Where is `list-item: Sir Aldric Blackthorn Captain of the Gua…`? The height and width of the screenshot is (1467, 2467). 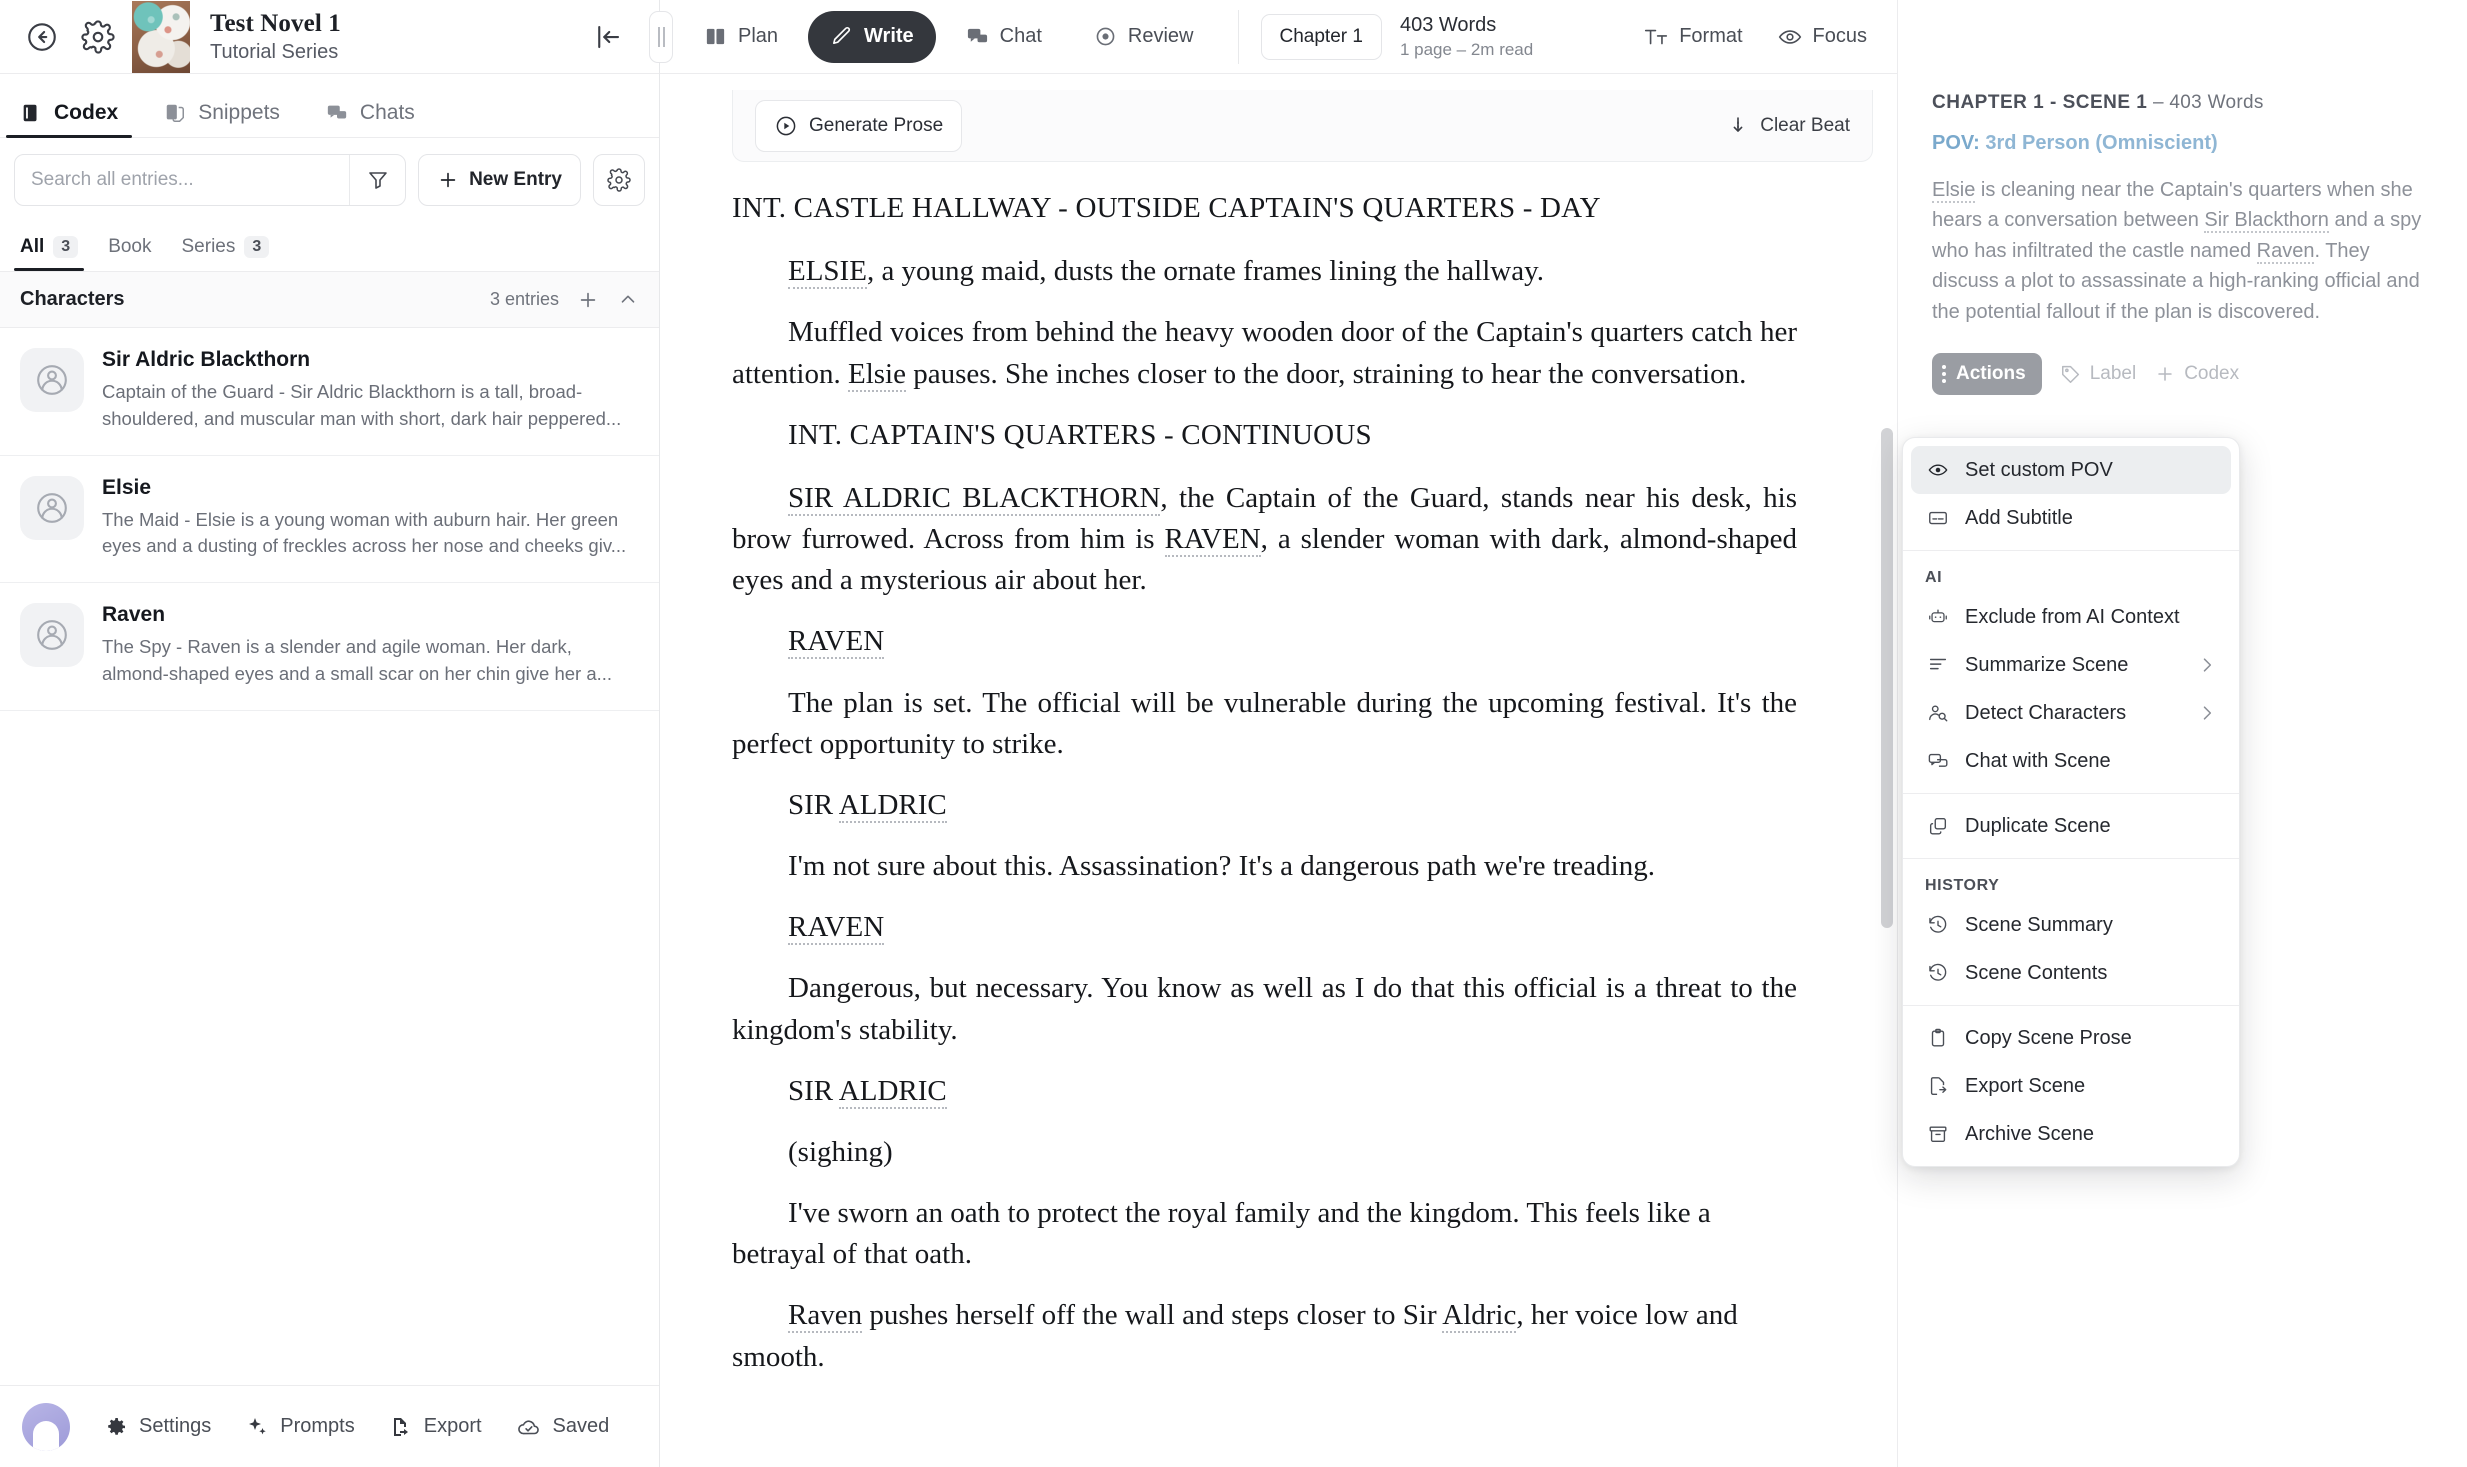
list-item: Sir Aldric Blackthorn Captain of the Gua… is located at coordinates (329, 392).